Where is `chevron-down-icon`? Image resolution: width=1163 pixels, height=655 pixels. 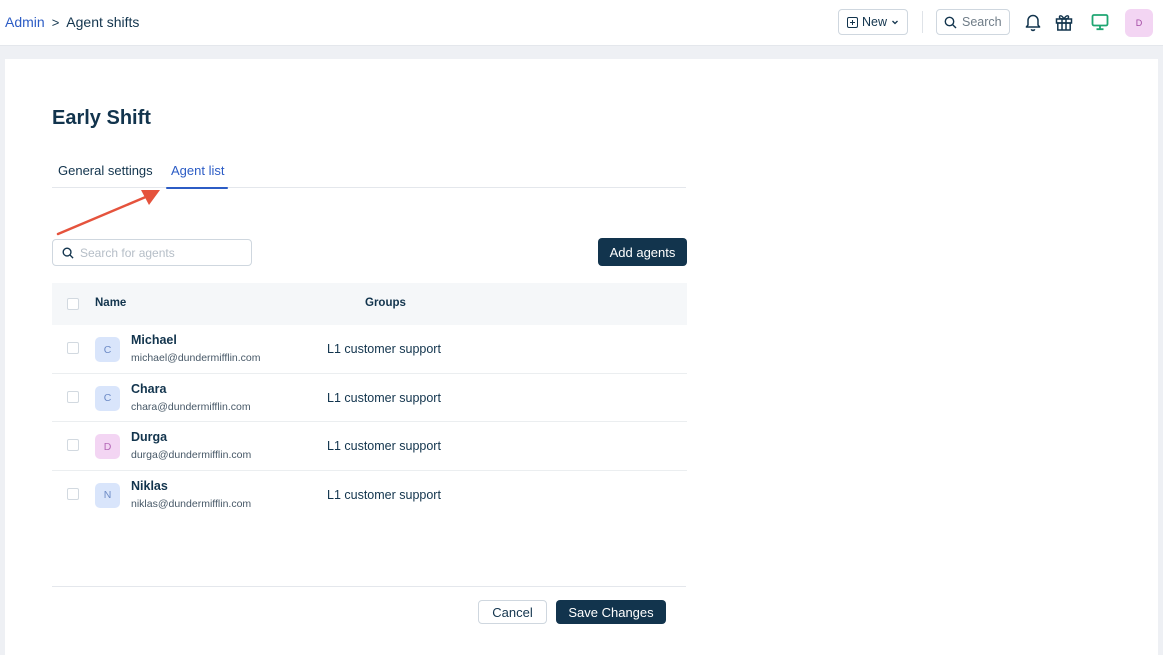 chevron-down-icon is located at coordinates (895, 22).